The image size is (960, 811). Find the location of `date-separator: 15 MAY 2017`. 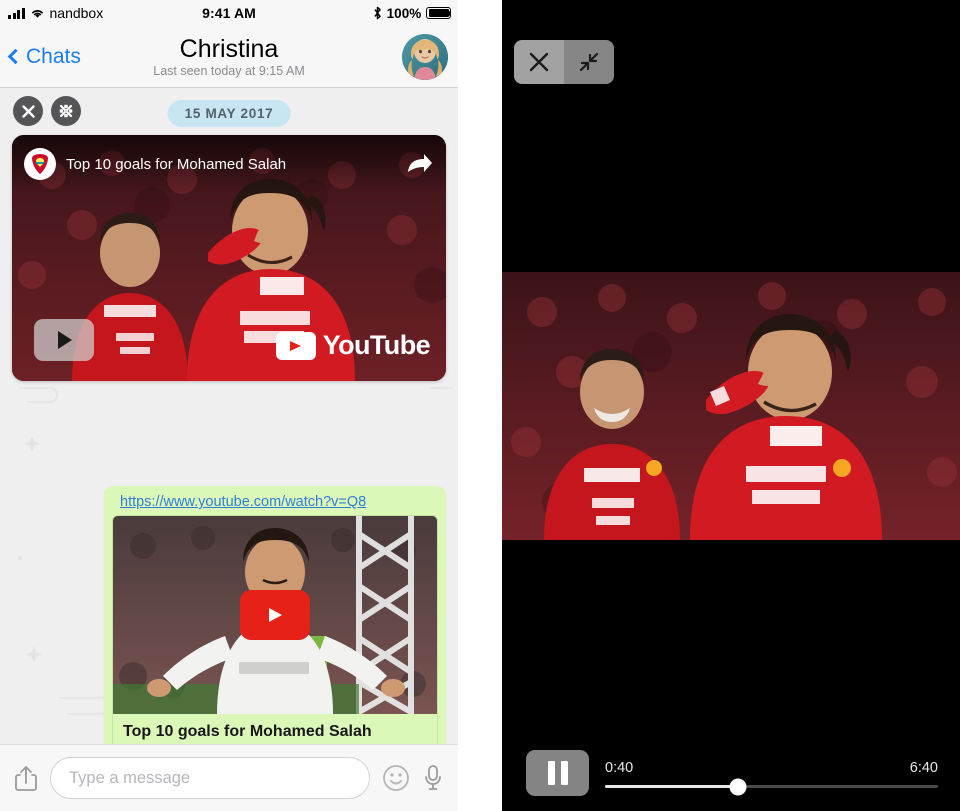

date-separator: 15 MAY 2017 is located at coordinates (229, 113).